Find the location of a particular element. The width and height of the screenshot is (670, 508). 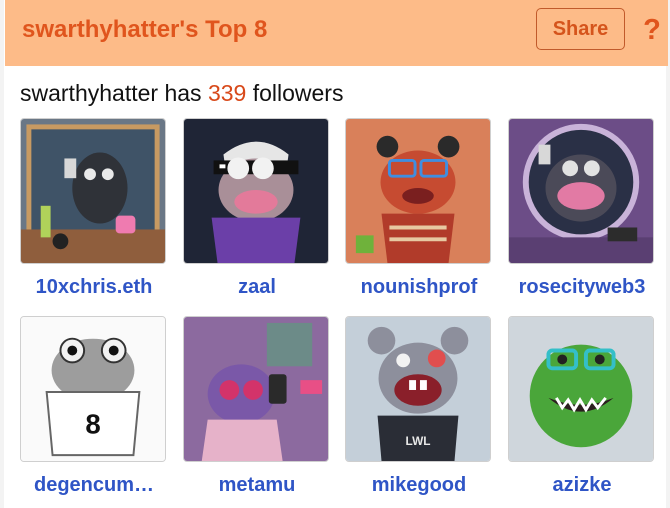

friend-card: zaal is located at coordinates (257, 208).